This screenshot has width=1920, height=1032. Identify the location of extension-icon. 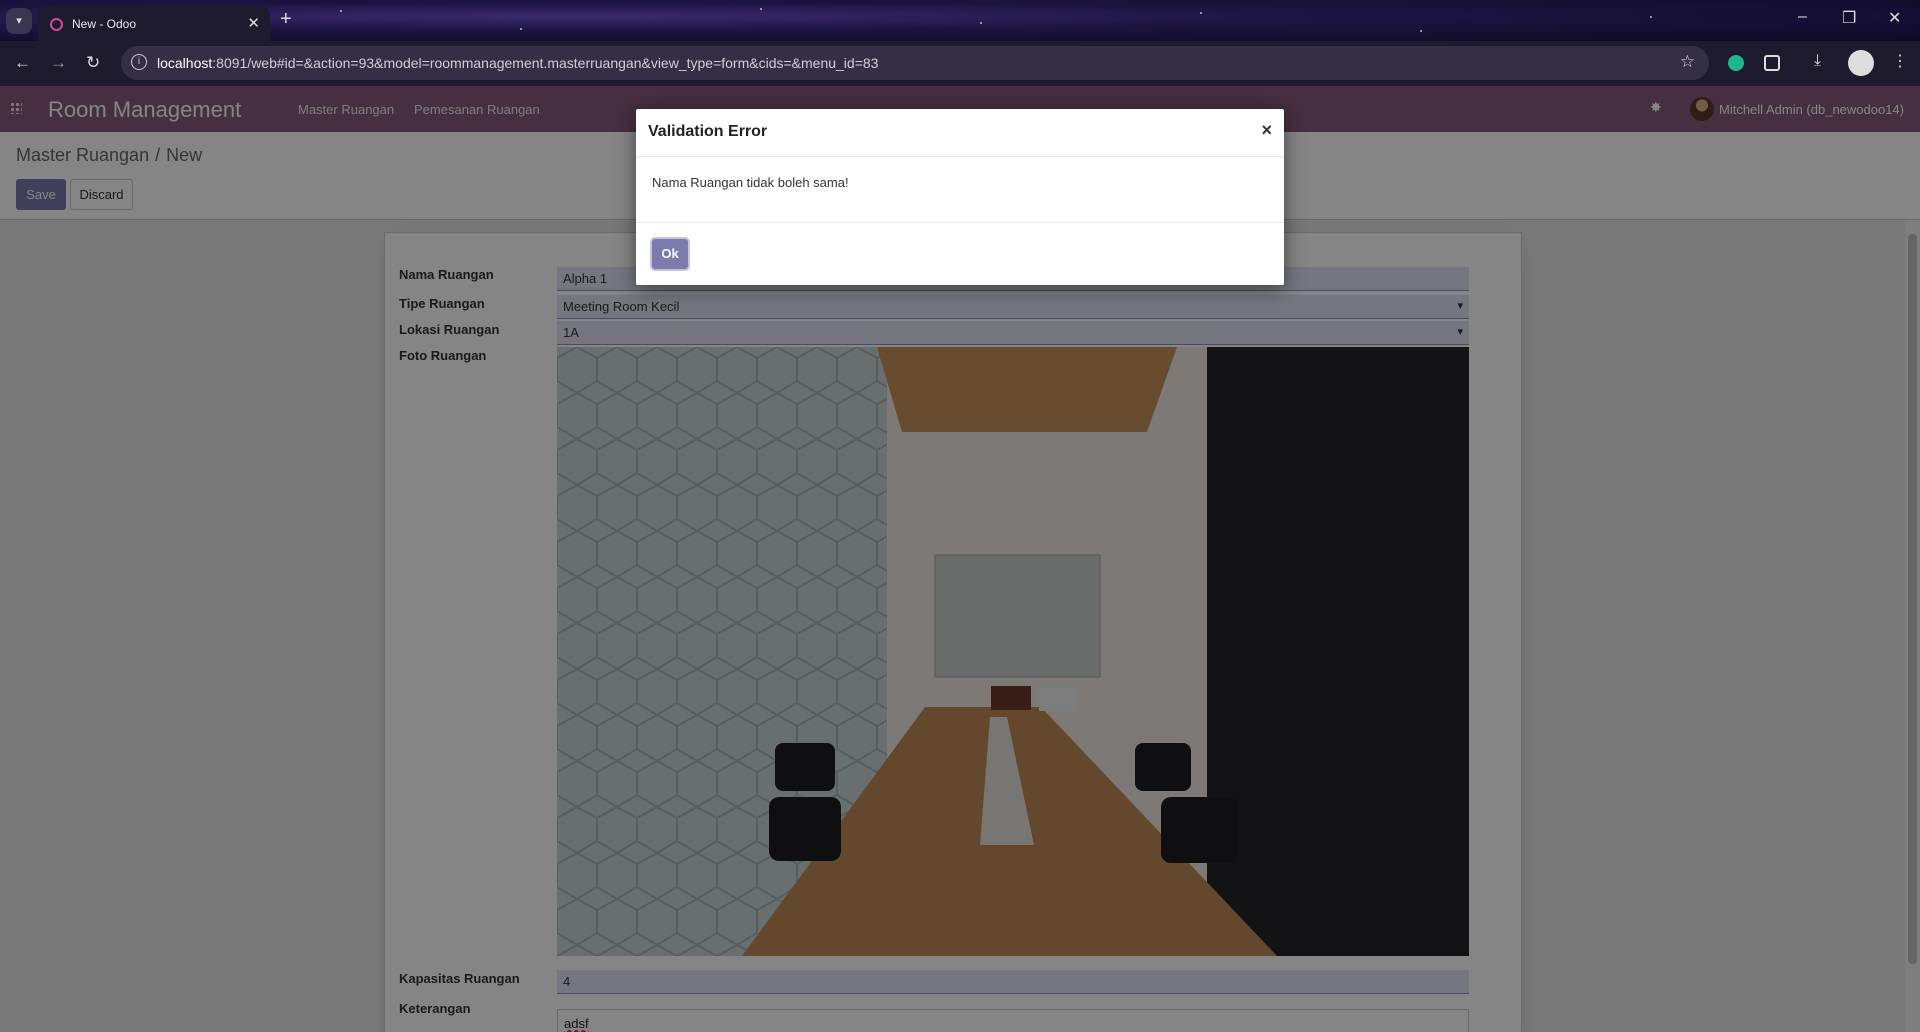
(1736, 63).